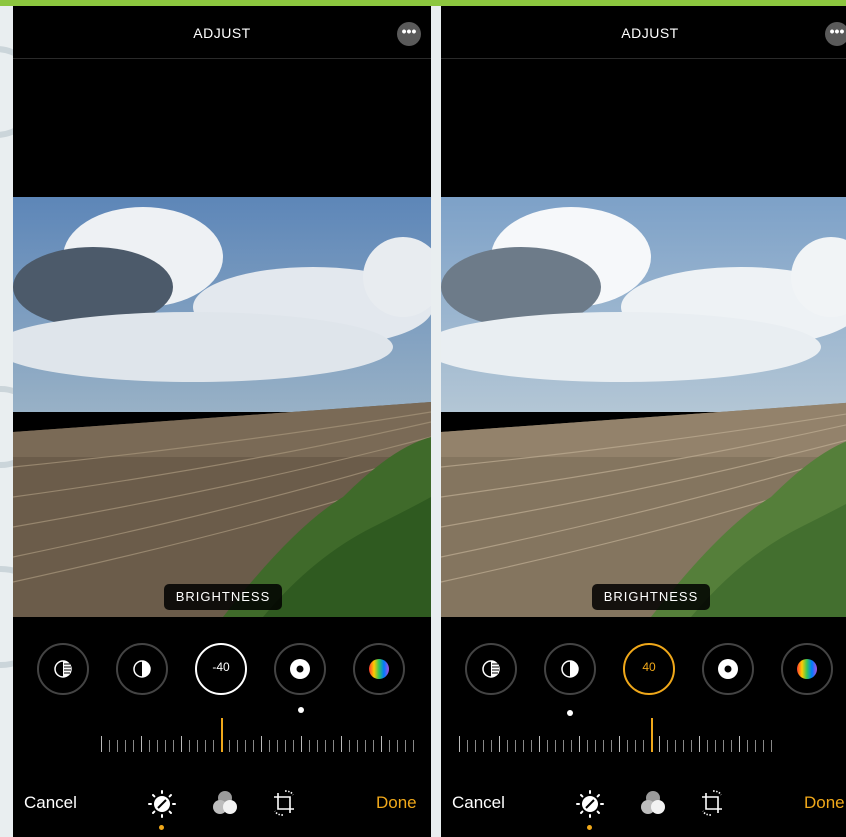 The height and width of the screenshot is (837, 846). Describe the element at coordinates (223, 597) in the screenshot. I see `adjustment-name-label: BRIGHTNESS` at that location.